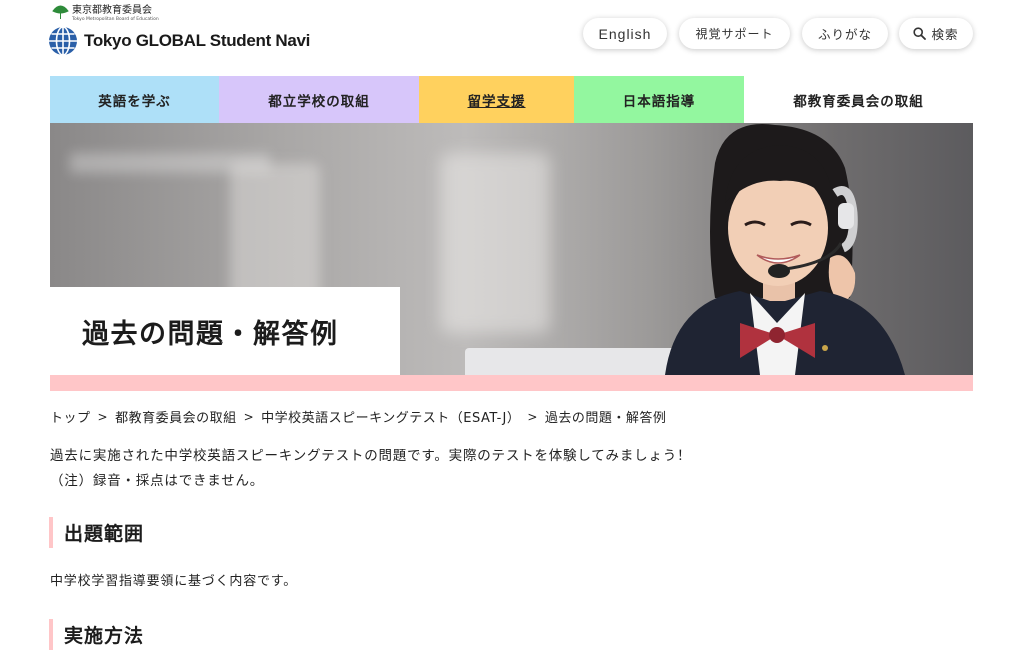 This screenshot has width=1024, height=659. What do you see at coordinates (945, 34) in the screenshot?
I see `search-label: 検索` at bounding box center [945, 34].